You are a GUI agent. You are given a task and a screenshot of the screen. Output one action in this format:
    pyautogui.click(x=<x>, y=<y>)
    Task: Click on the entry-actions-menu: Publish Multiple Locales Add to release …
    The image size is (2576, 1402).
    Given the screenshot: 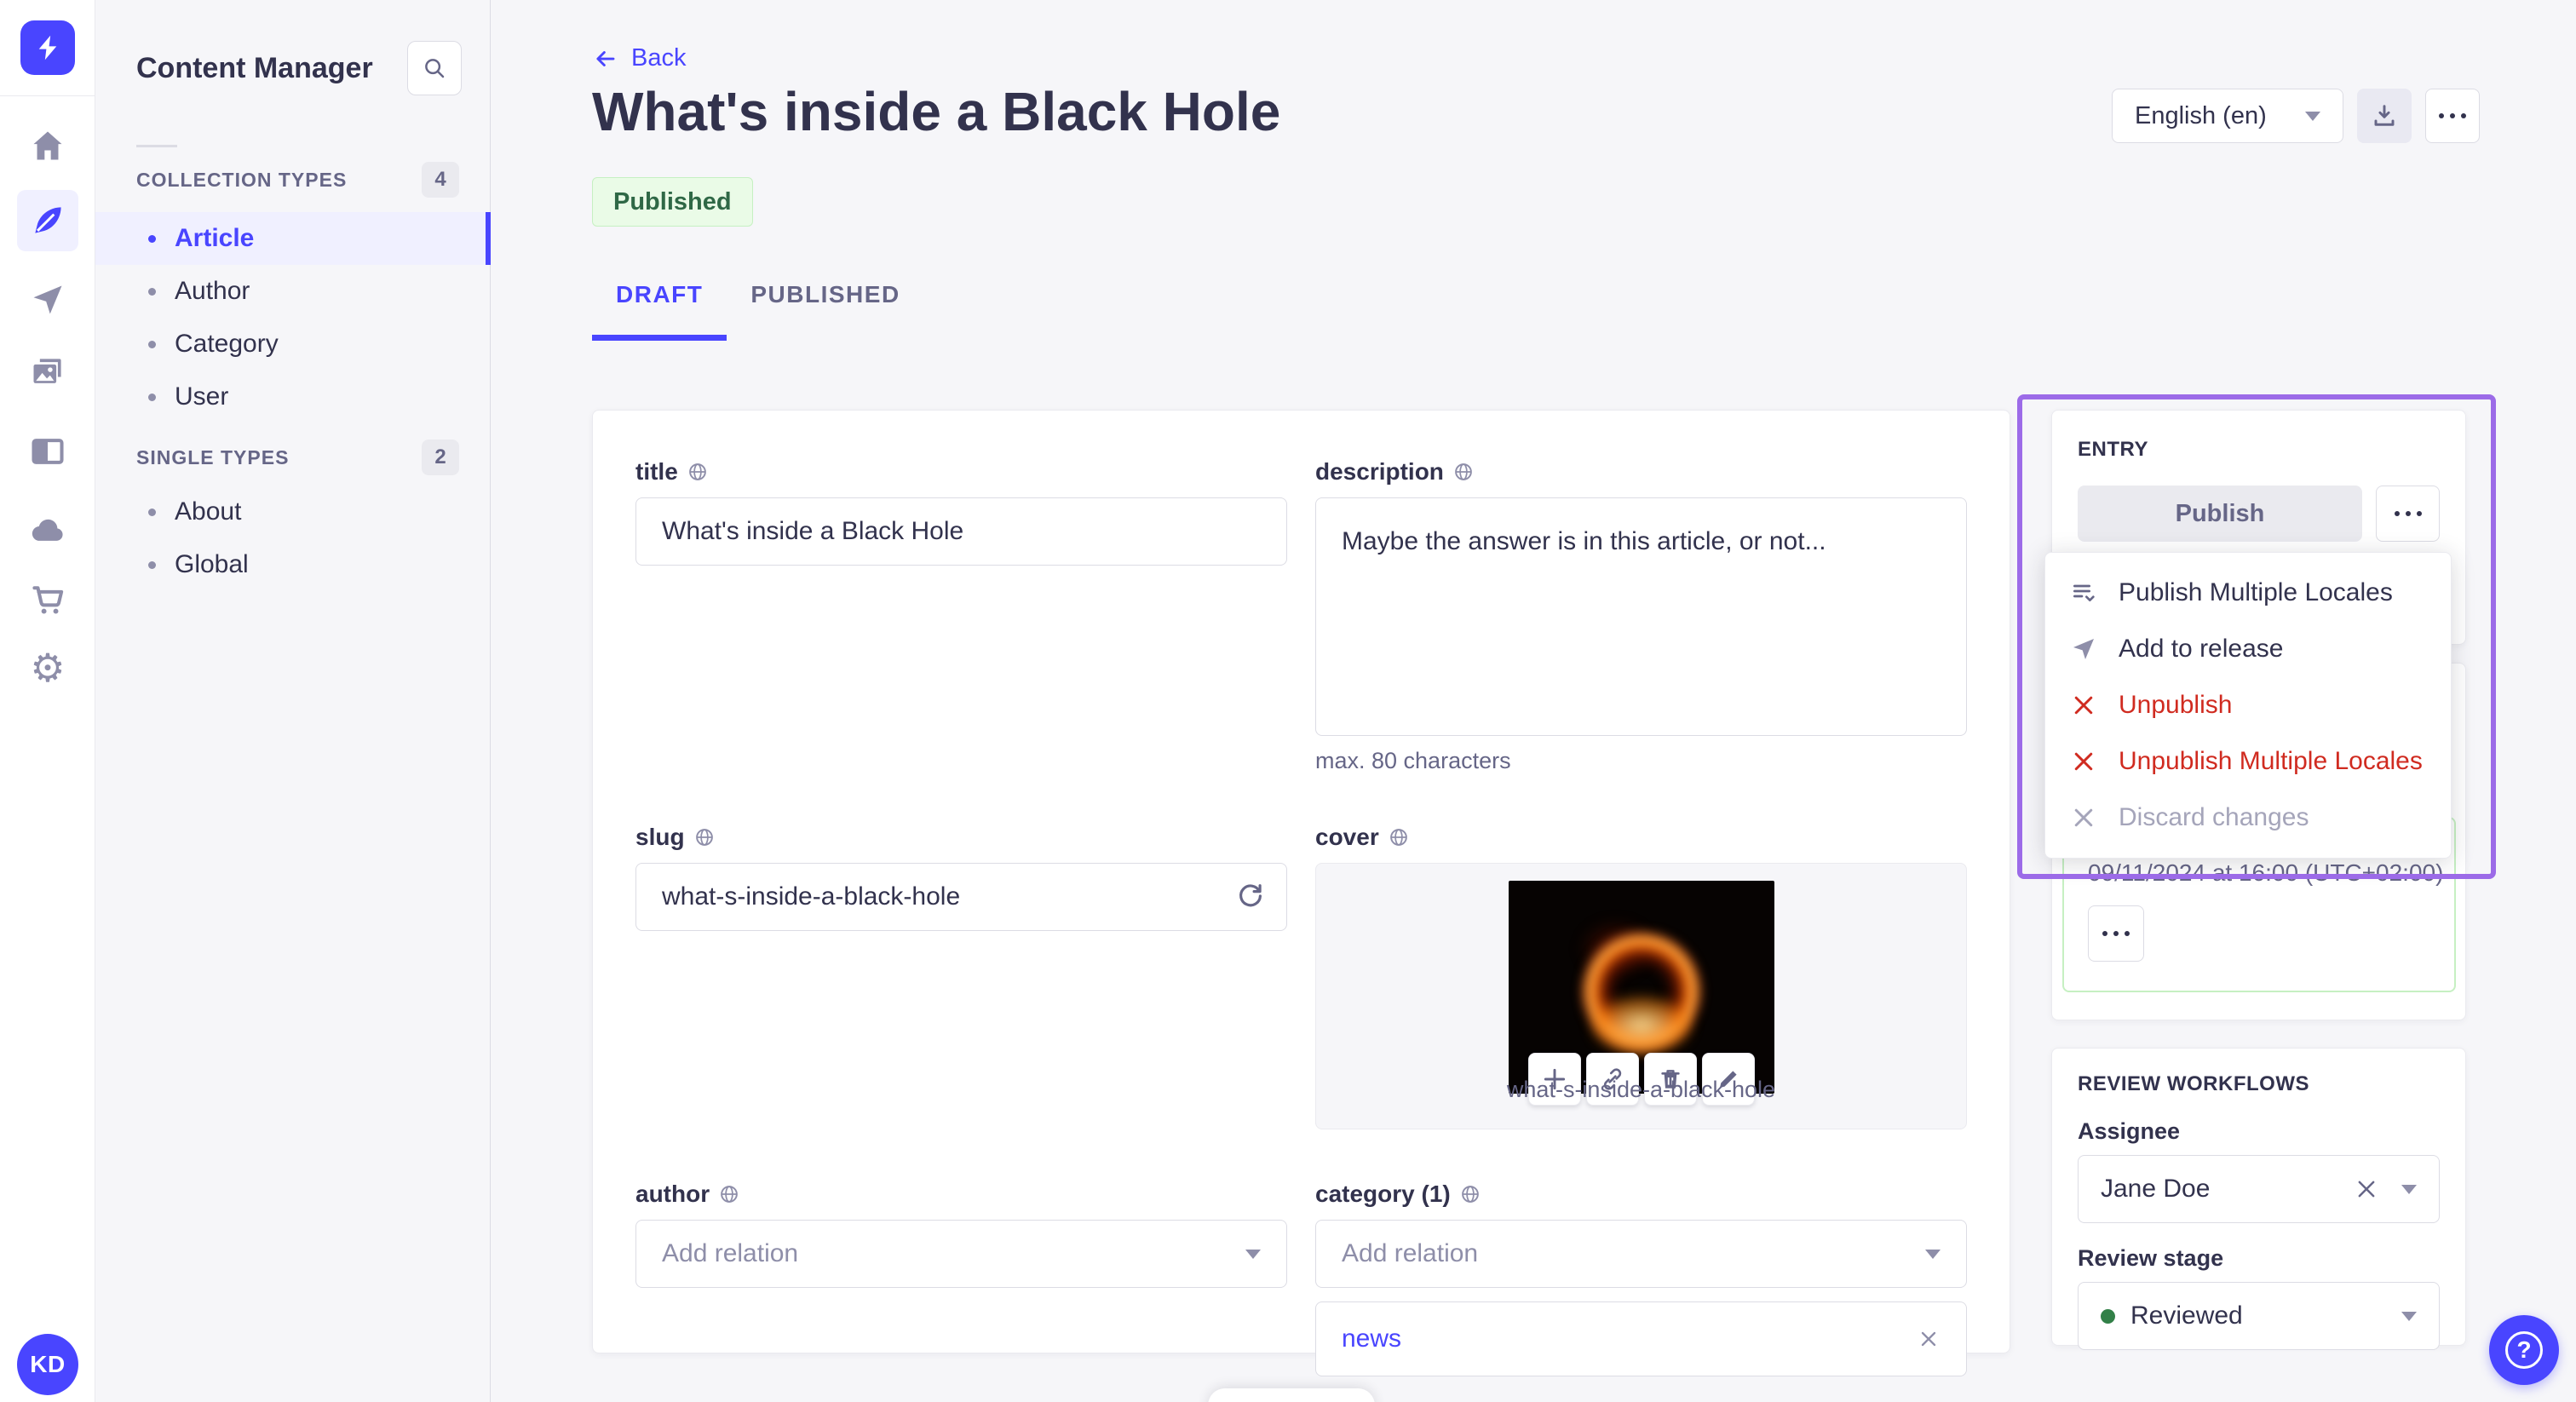 What is the action you would take?
    pyautogui.click(x=2248, y=705)
    